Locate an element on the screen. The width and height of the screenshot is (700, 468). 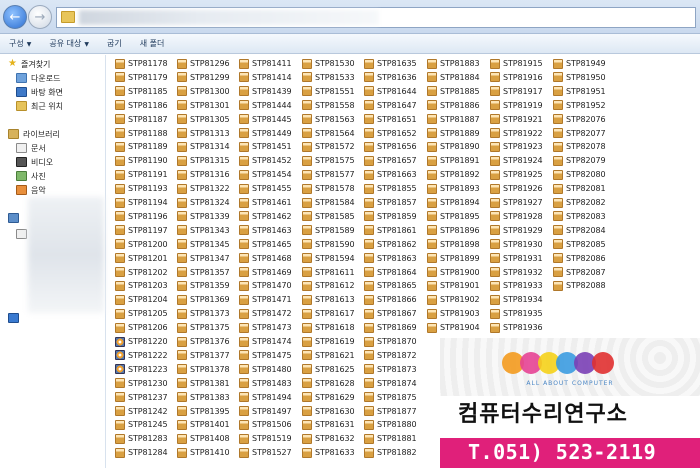
file-item: STP81866 is located at coordinates (390, 299).